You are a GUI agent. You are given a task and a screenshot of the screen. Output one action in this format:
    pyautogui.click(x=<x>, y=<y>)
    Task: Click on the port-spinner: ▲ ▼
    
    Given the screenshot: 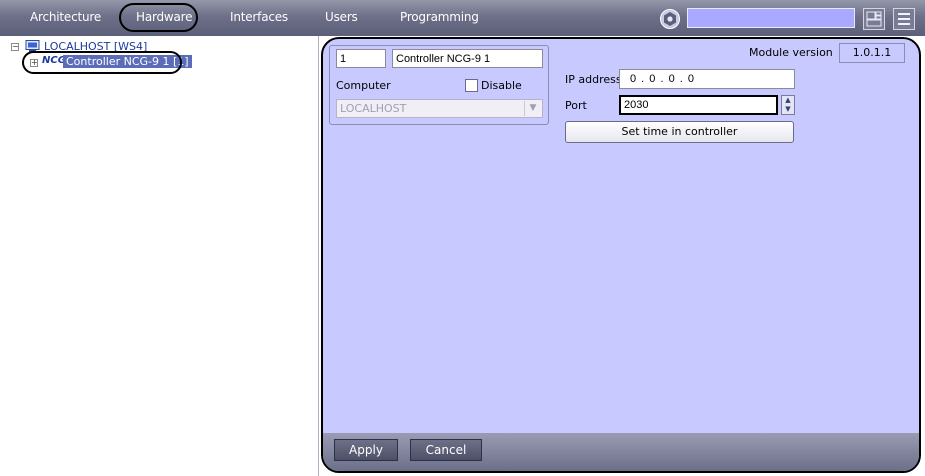 What is the action you would take?
    pyautogui.click(x=788, y=105)
    